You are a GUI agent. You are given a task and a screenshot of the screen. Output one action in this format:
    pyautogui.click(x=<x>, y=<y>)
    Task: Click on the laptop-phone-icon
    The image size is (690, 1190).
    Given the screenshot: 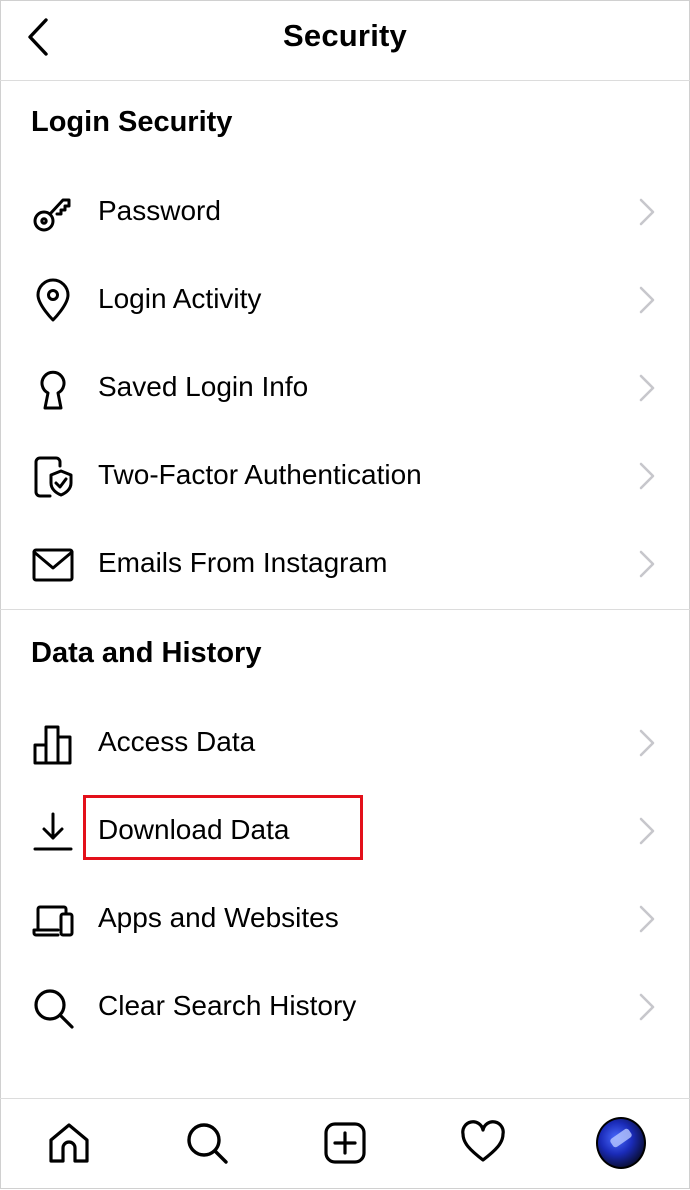 What is the action you would take?
    pyautogui.click(x=53, y=920)
    